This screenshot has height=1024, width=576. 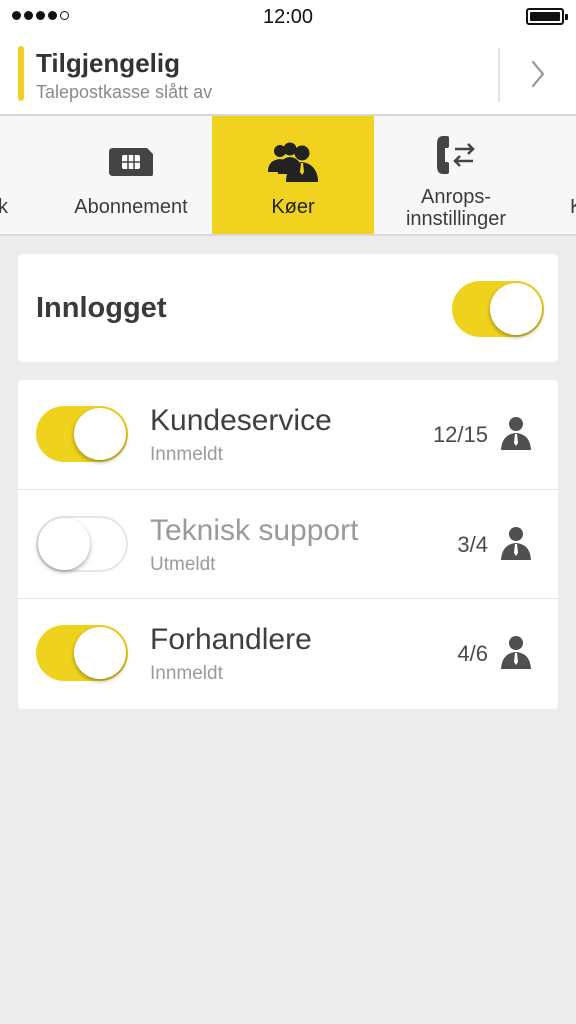 I want to click on queue-agent-count: 4/6, so click(x=472, y=653).